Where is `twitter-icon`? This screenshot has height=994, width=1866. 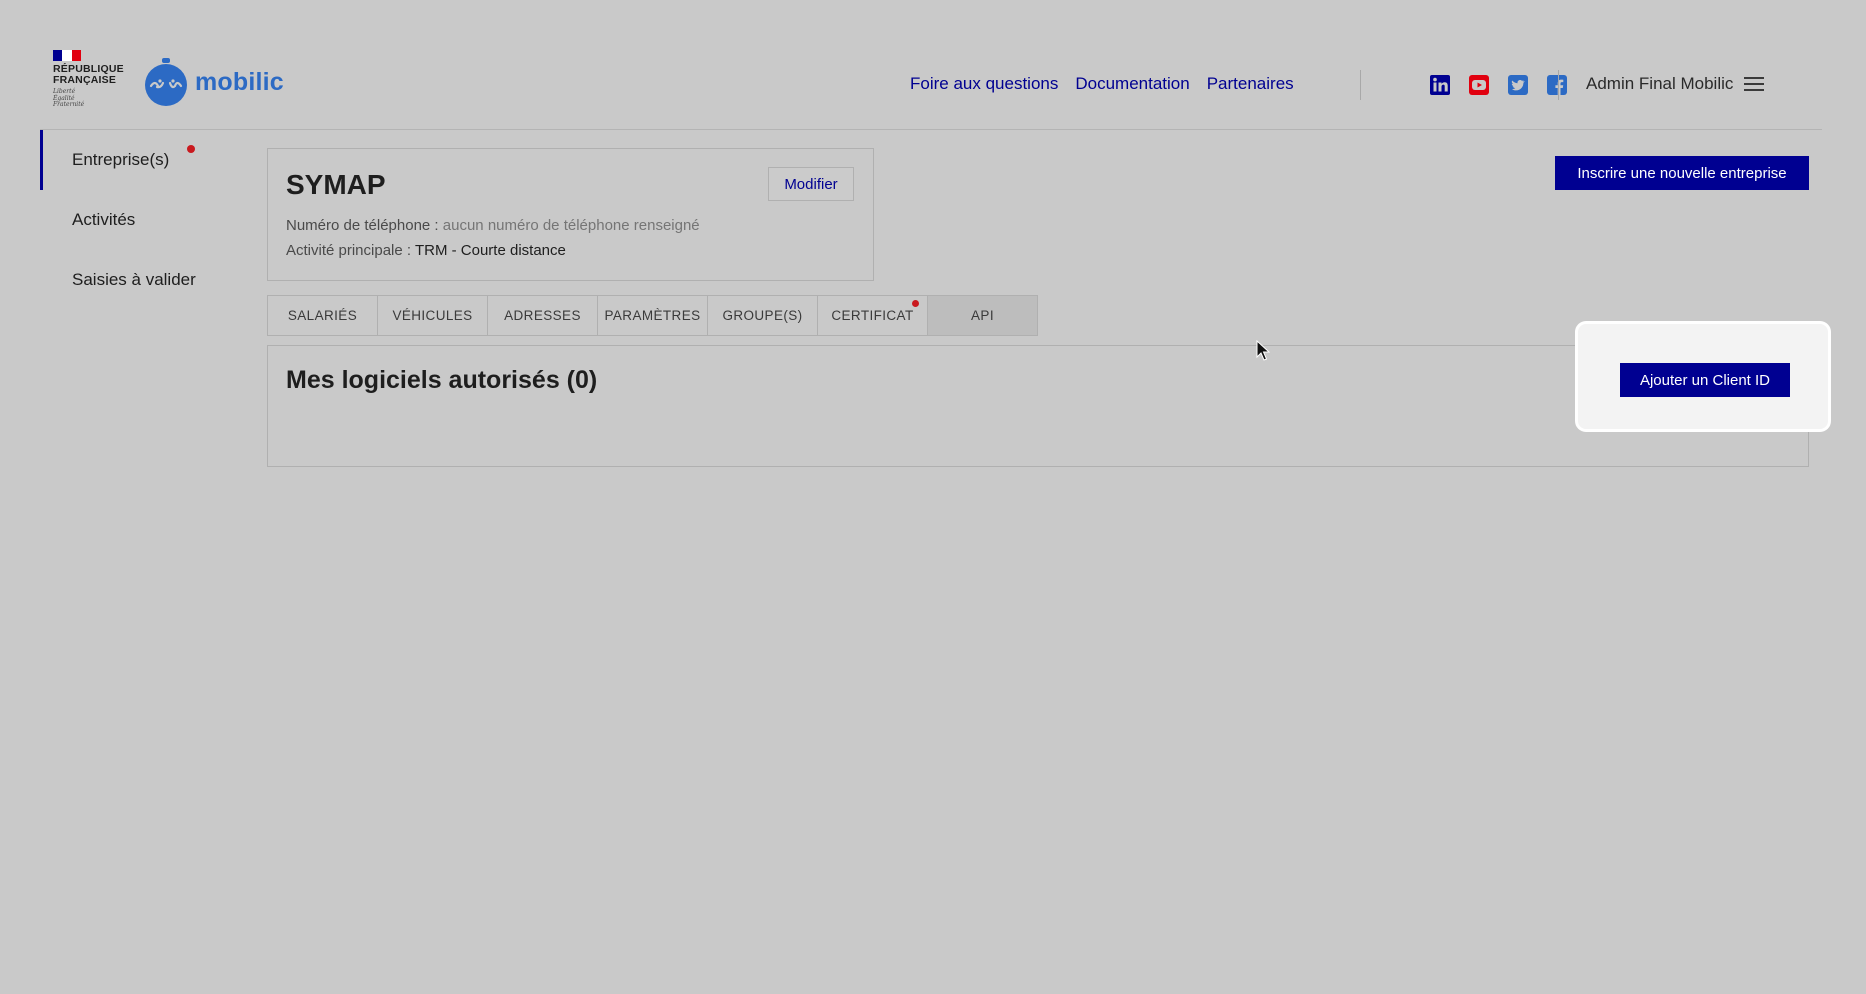
twitter-icon is located at coordinates (1518, 85).